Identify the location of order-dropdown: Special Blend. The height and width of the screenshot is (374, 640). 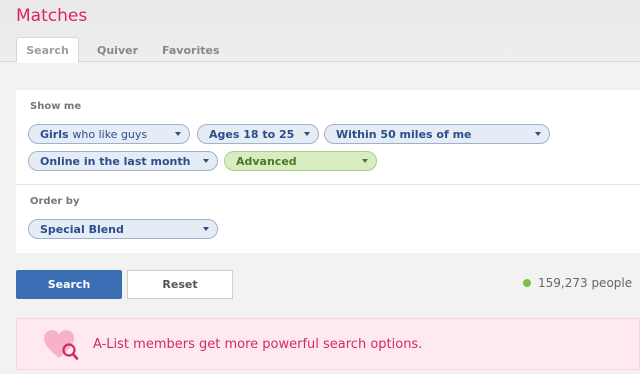
(123, 229).